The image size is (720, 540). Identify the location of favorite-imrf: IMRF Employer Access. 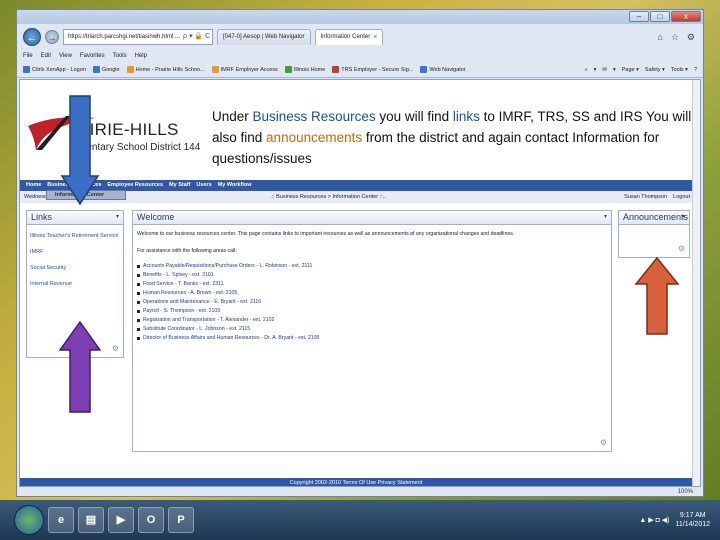
(244, 69).